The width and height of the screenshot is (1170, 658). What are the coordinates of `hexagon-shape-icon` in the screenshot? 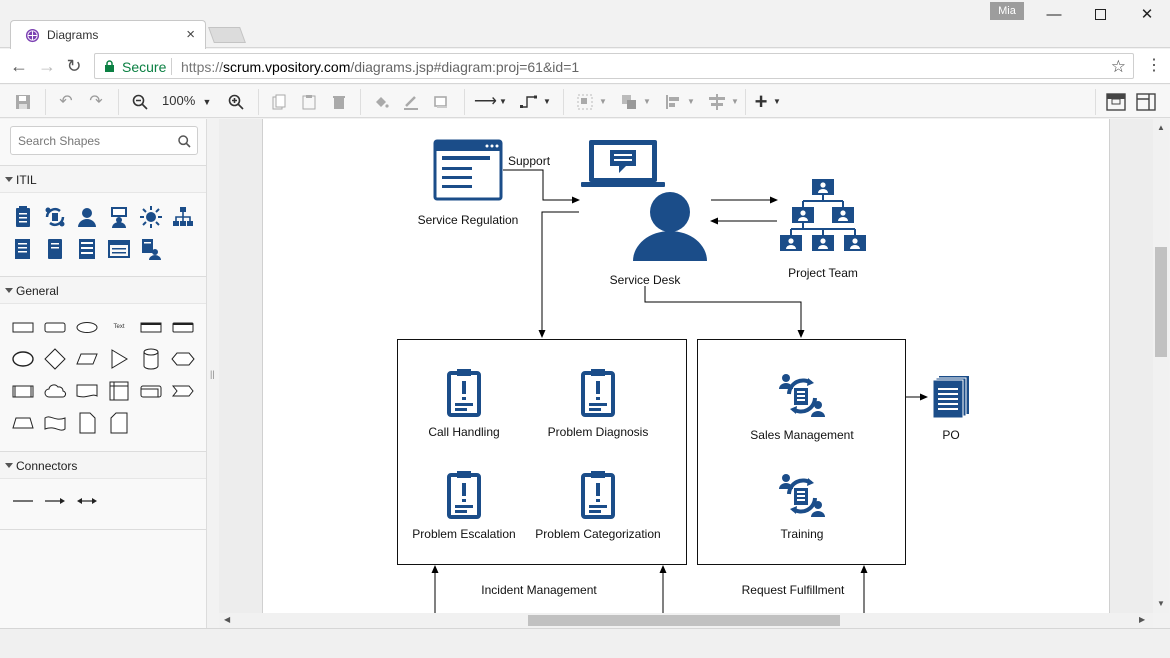 It's located at (183, 359).